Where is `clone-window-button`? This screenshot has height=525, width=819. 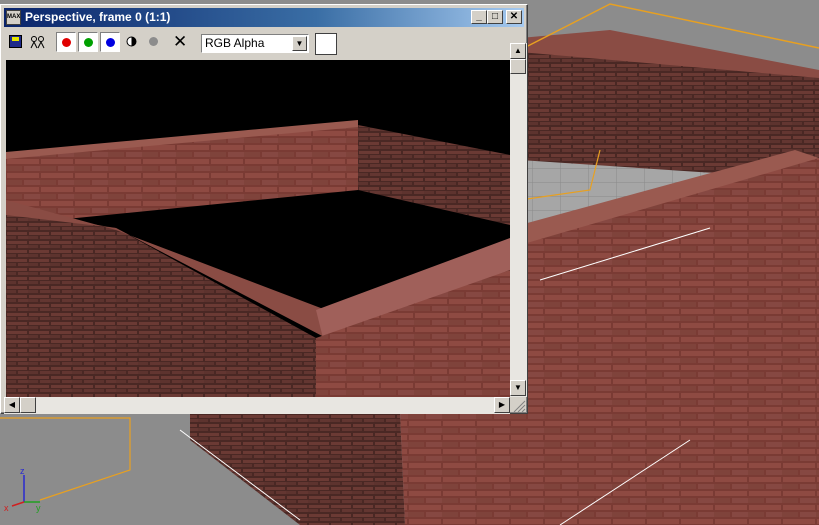 clone-window-button is located at coordinates (38, 42).